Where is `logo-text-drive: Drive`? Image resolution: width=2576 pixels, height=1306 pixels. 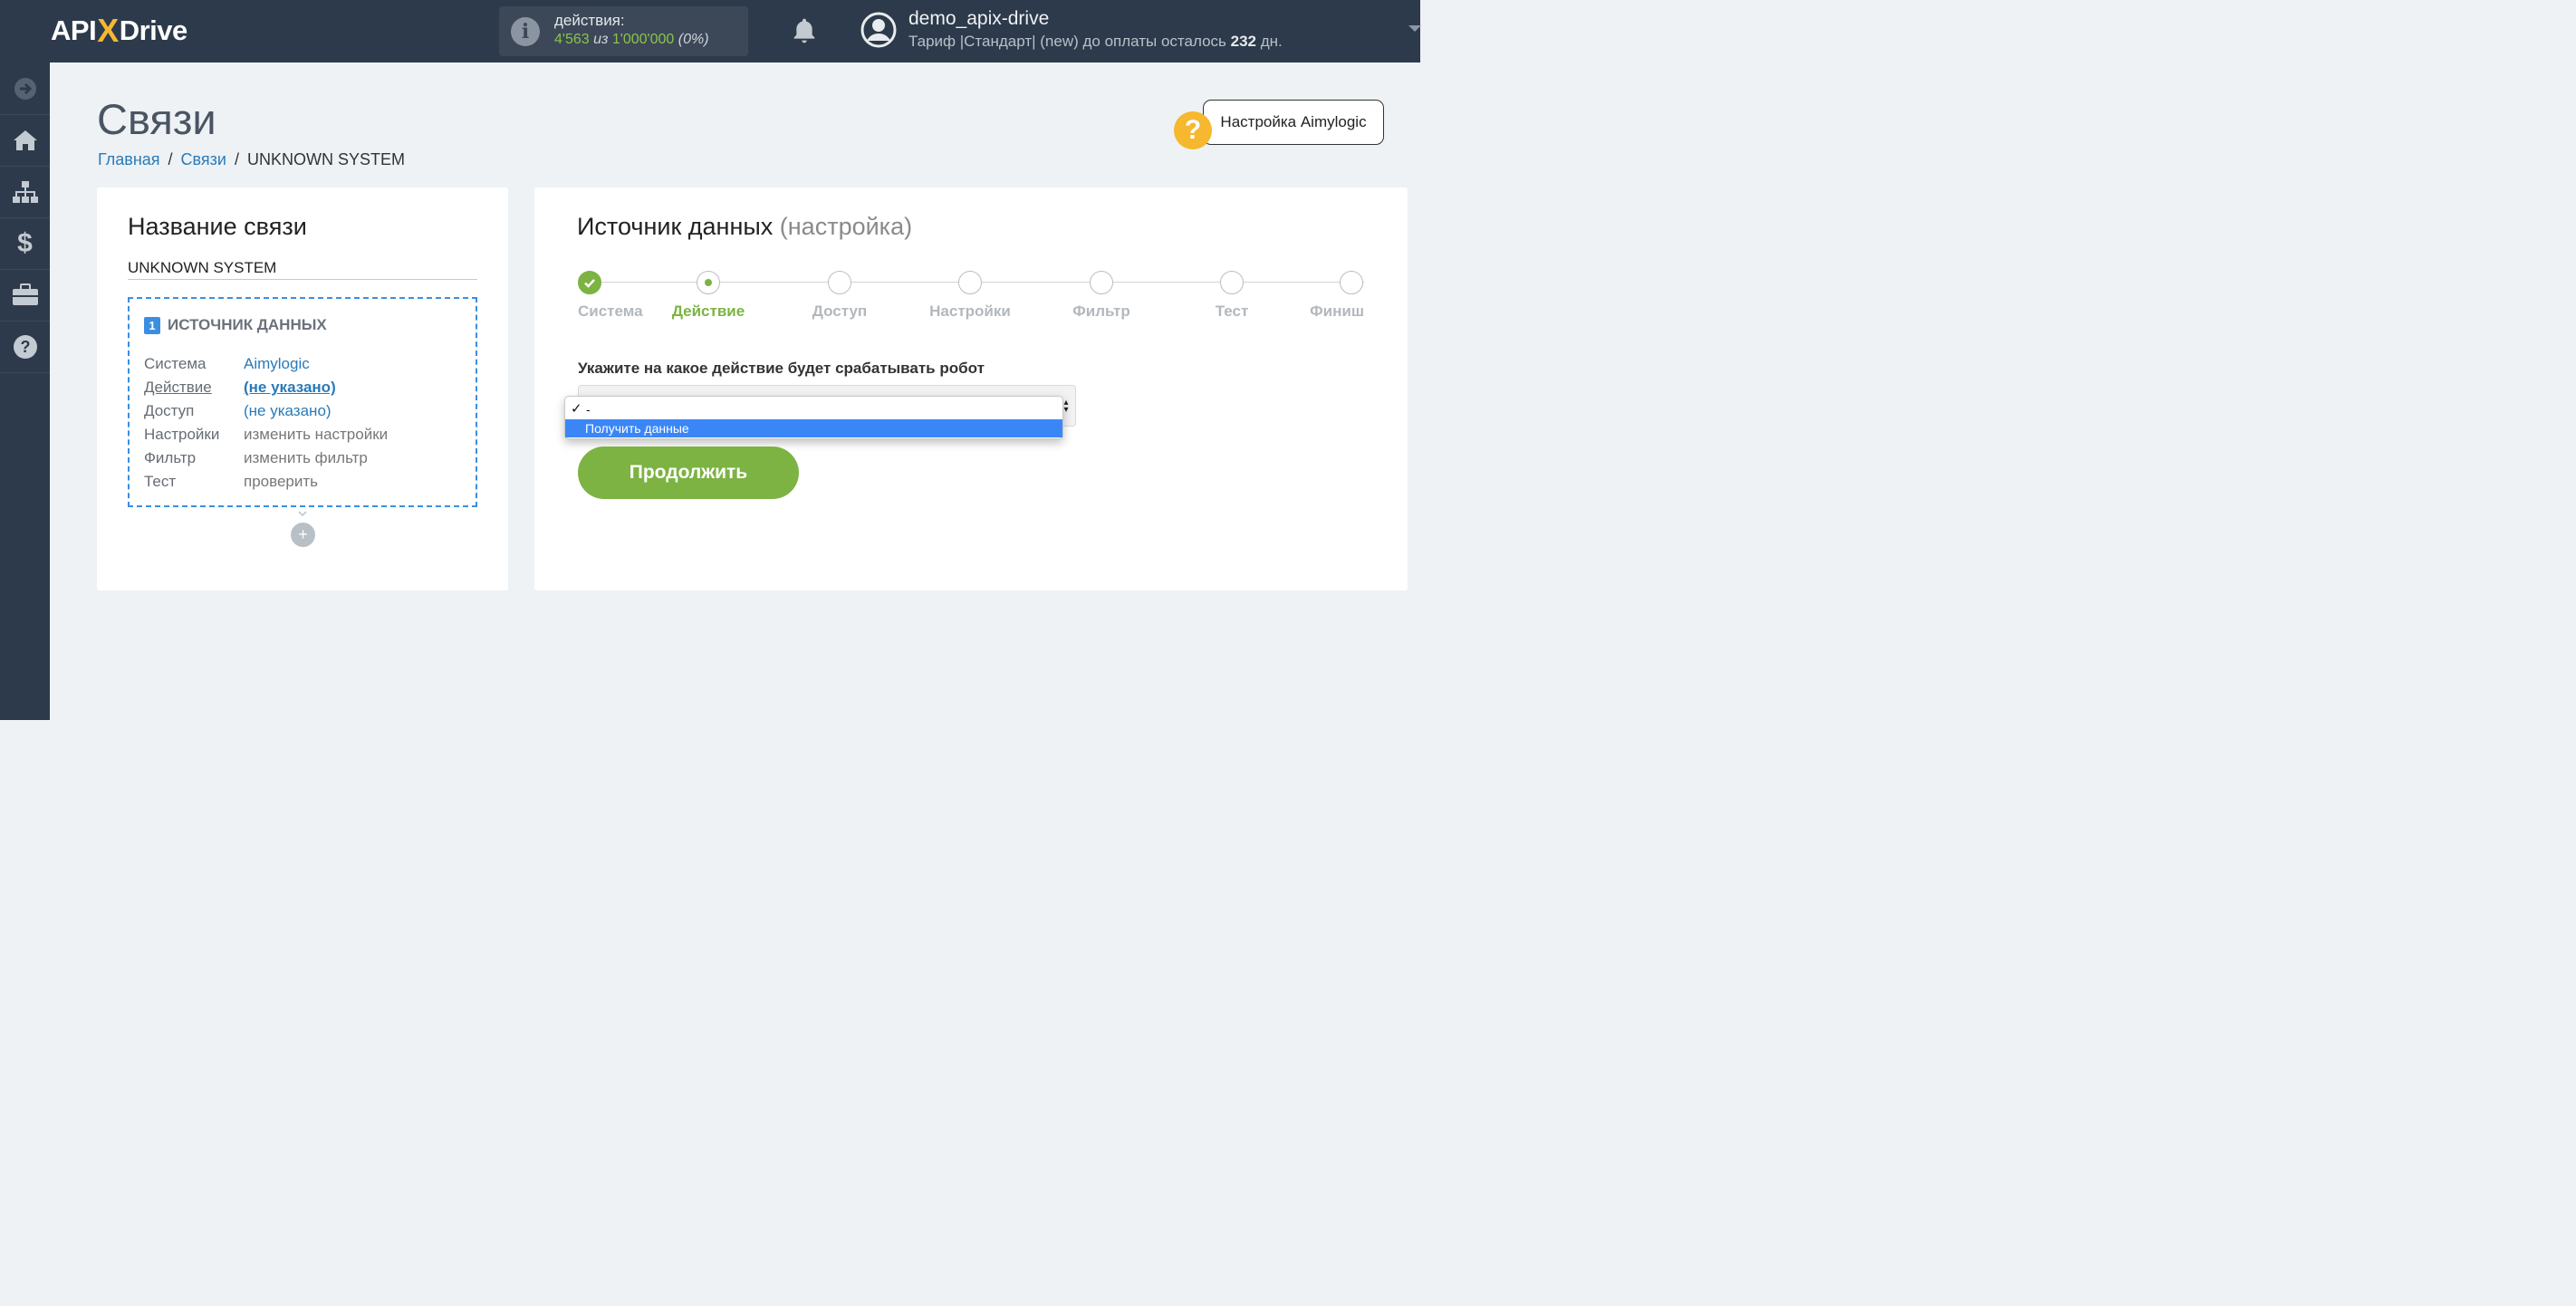 logo-text-drive: Drive is located at coordinates (153, 30).